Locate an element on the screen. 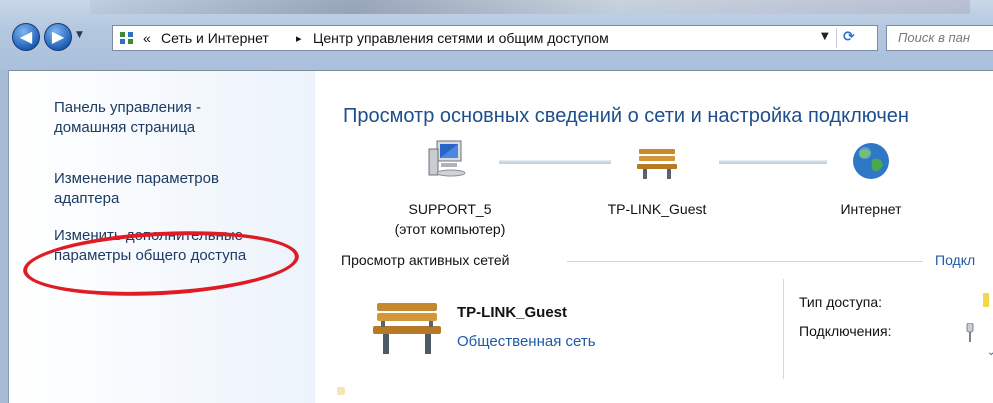  network-name: TP-LINK_Guest is located at coordinates (657, 209).